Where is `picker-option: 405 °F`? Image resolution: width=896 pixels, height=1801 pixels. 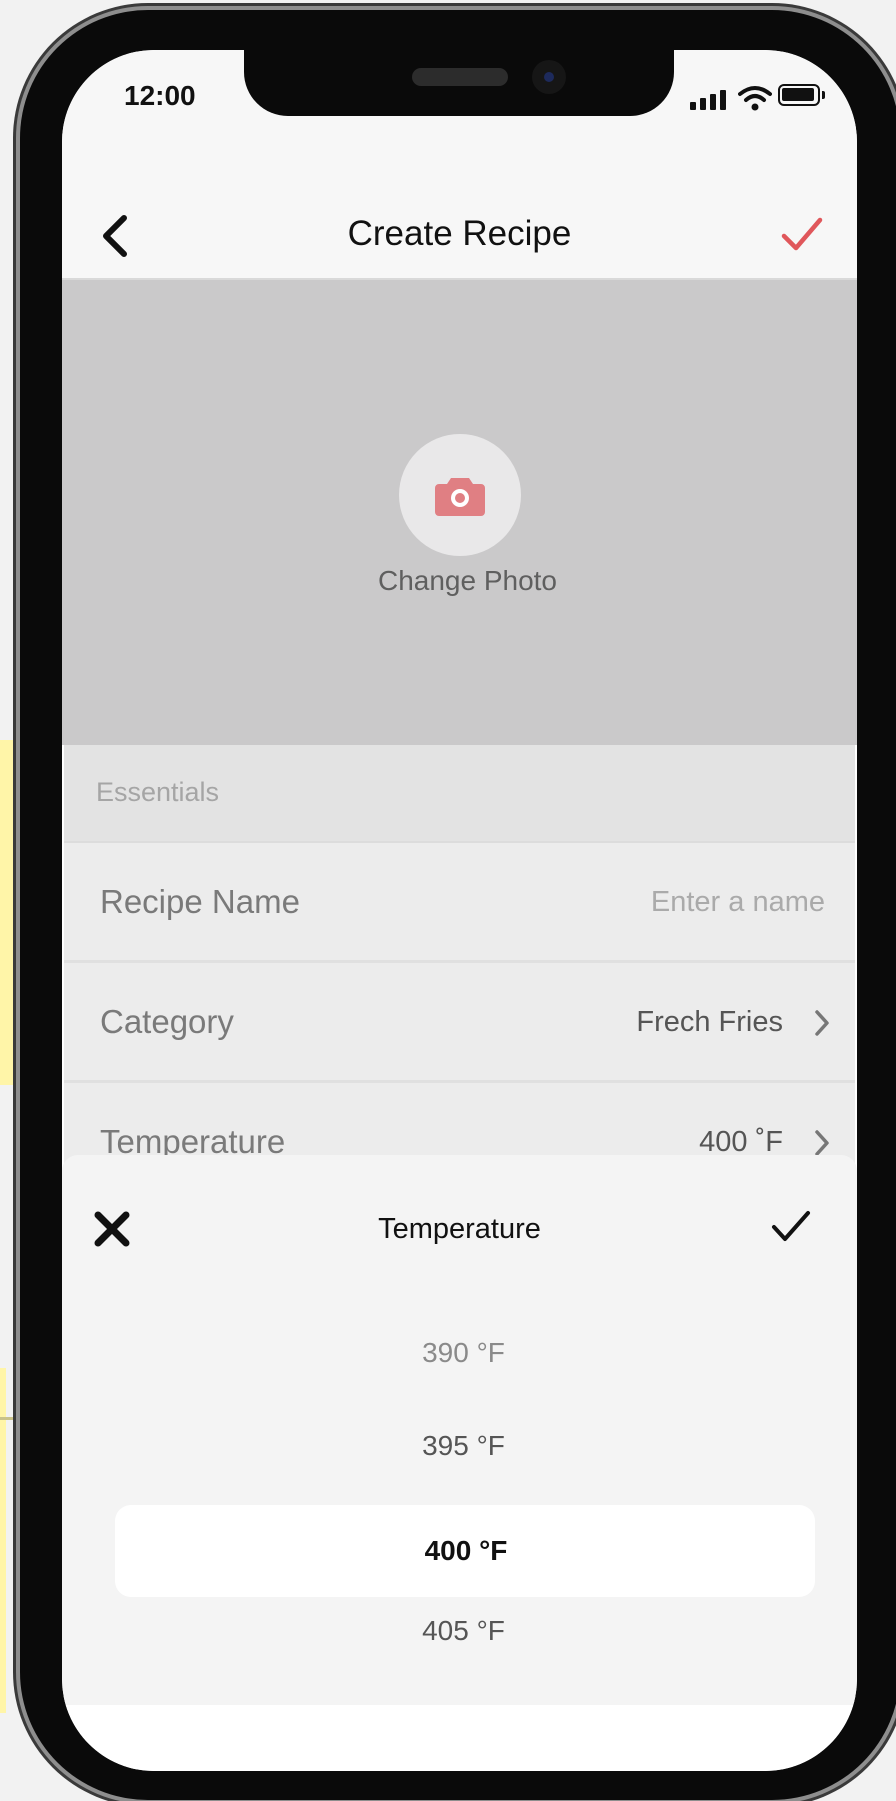
picker-option: 405 °F is located at coordinates (459, 1631).